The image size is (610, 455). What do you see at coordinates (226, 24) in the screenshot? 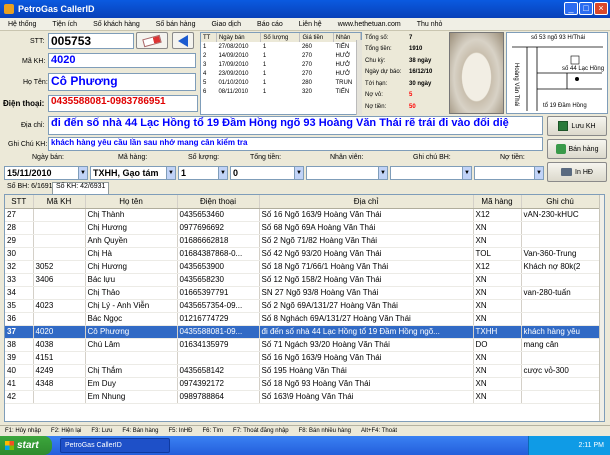
I see `menu-item: Giao dịch` at bounding box center [226, 24].